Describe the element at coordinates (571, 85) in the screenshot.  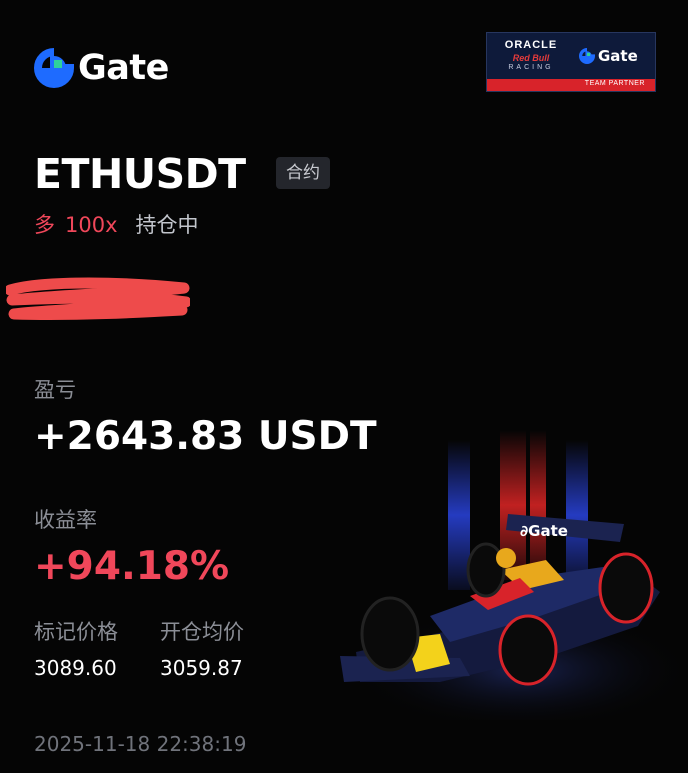
I see `team-partner-strip: TEAM PARTNER` at that location.